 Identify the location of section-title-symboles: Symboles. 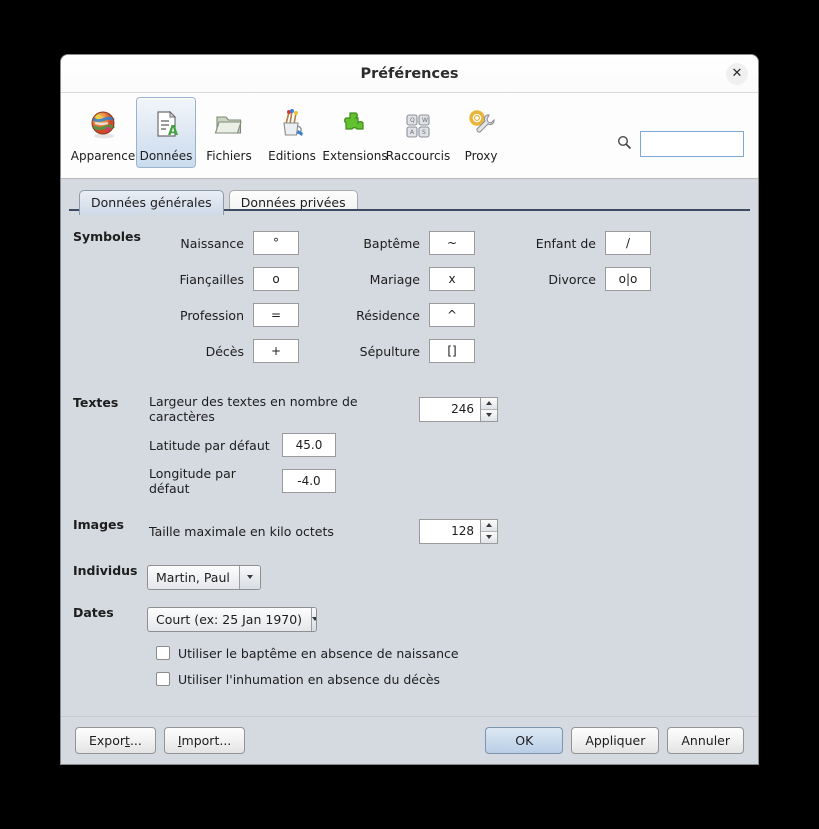
(107, 236).